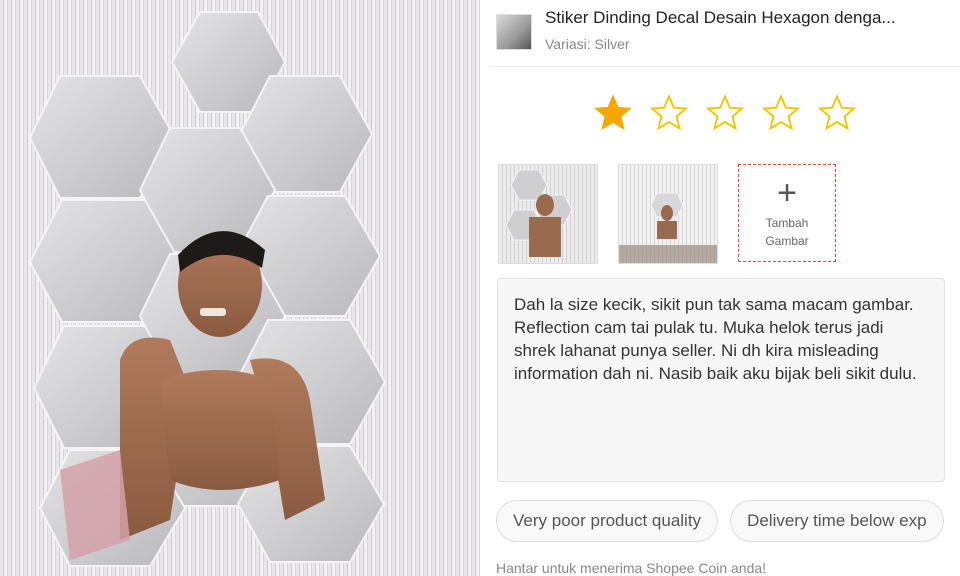 Image resolution: width=960 pixels, height=576 pixels. Describe the element at coordinates (485, 288) in the screenshot. I see `panel-divider` at that location.